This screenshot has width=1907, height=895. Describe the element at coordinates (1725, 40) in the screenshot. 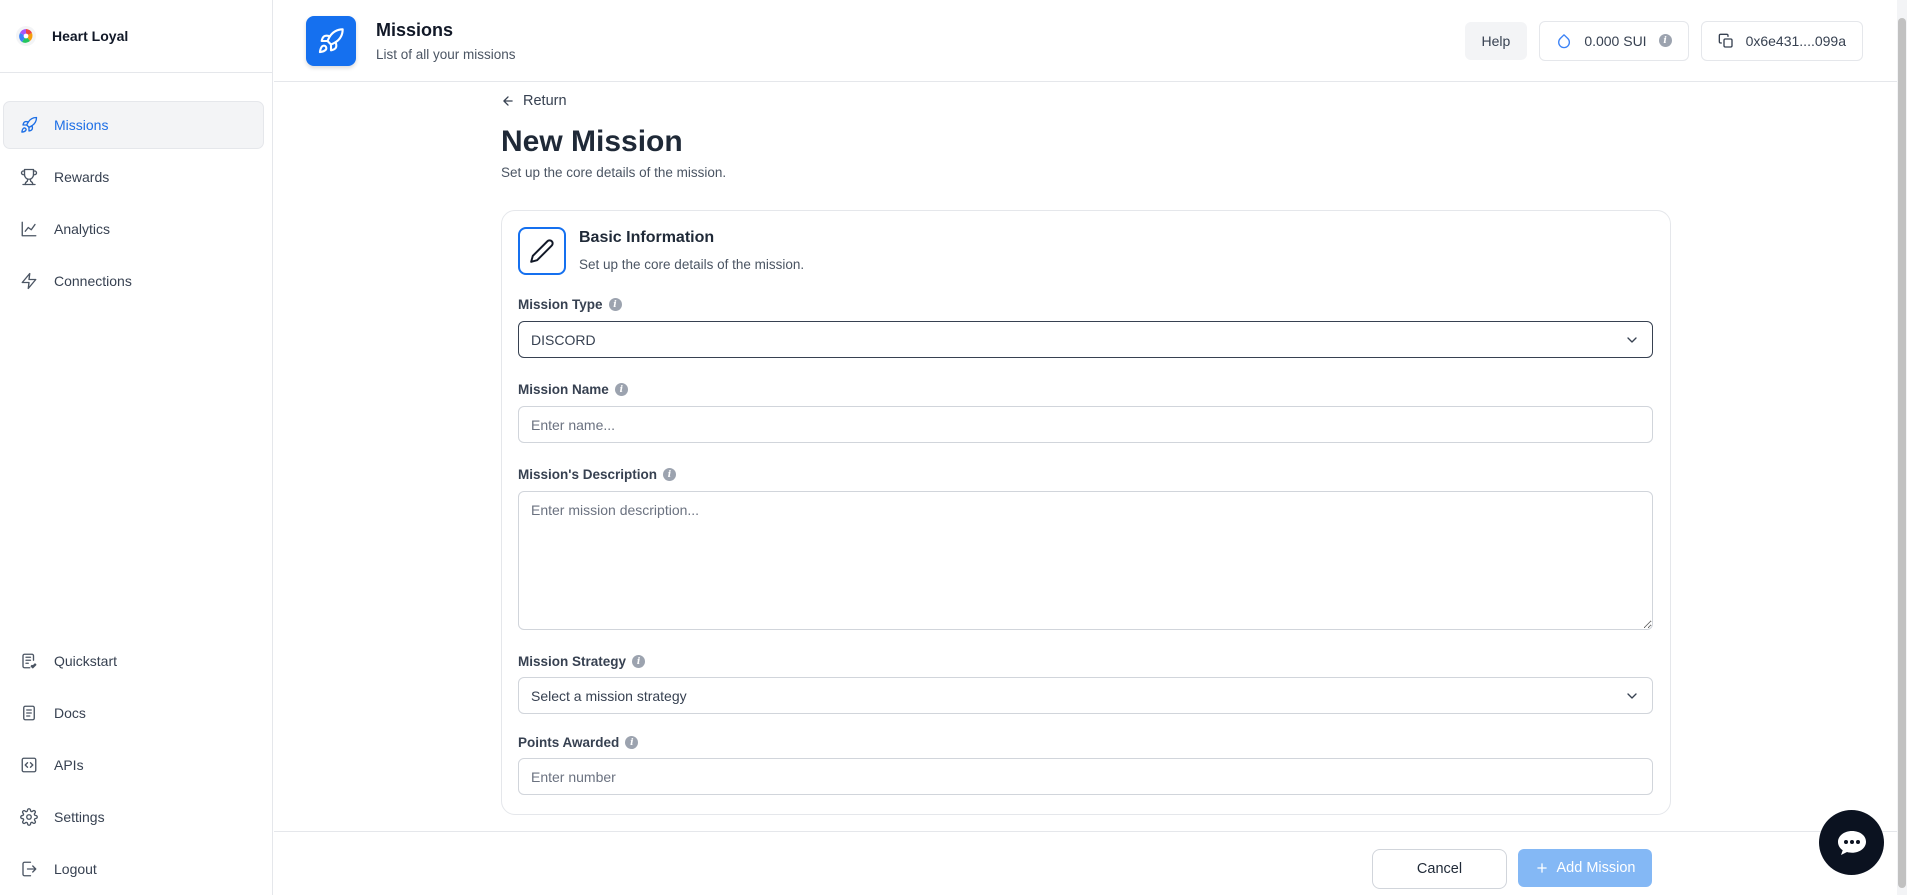

I see `copy-icon` at that location.